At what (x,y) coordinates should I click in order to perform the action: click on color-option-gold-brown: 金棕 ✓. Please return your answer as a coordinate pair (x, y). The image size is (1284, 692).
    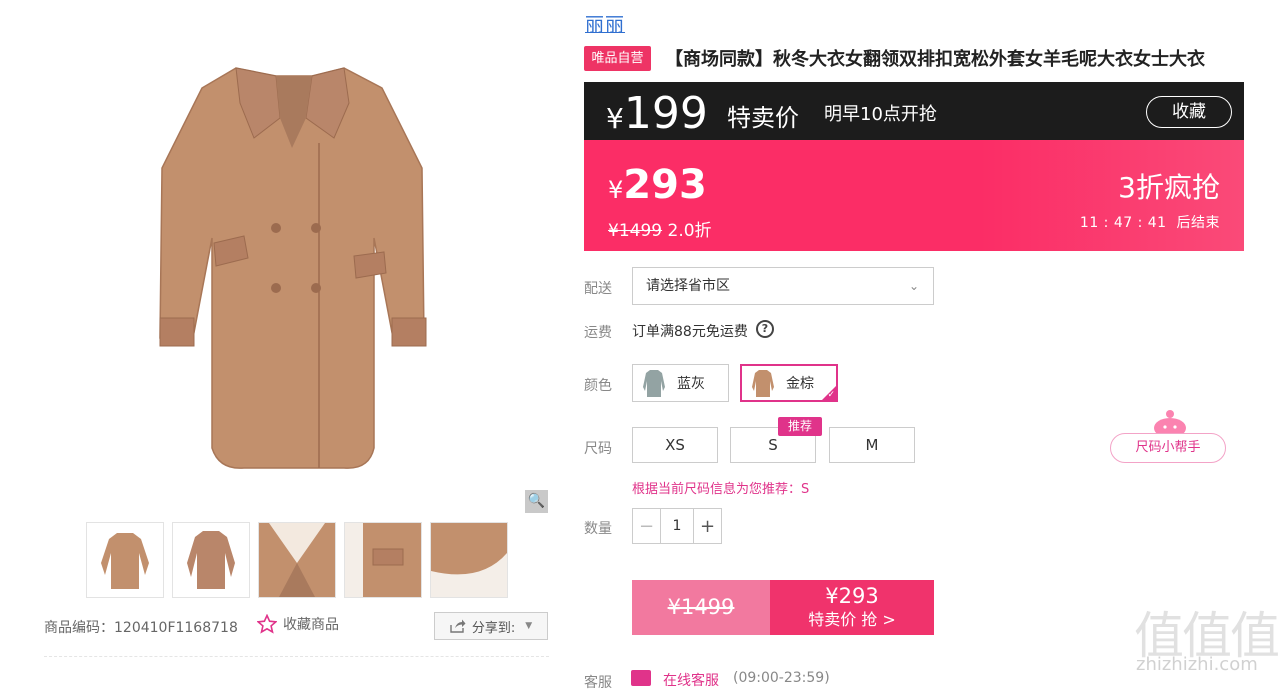
    Looking at the image, I should click on (789, 383).